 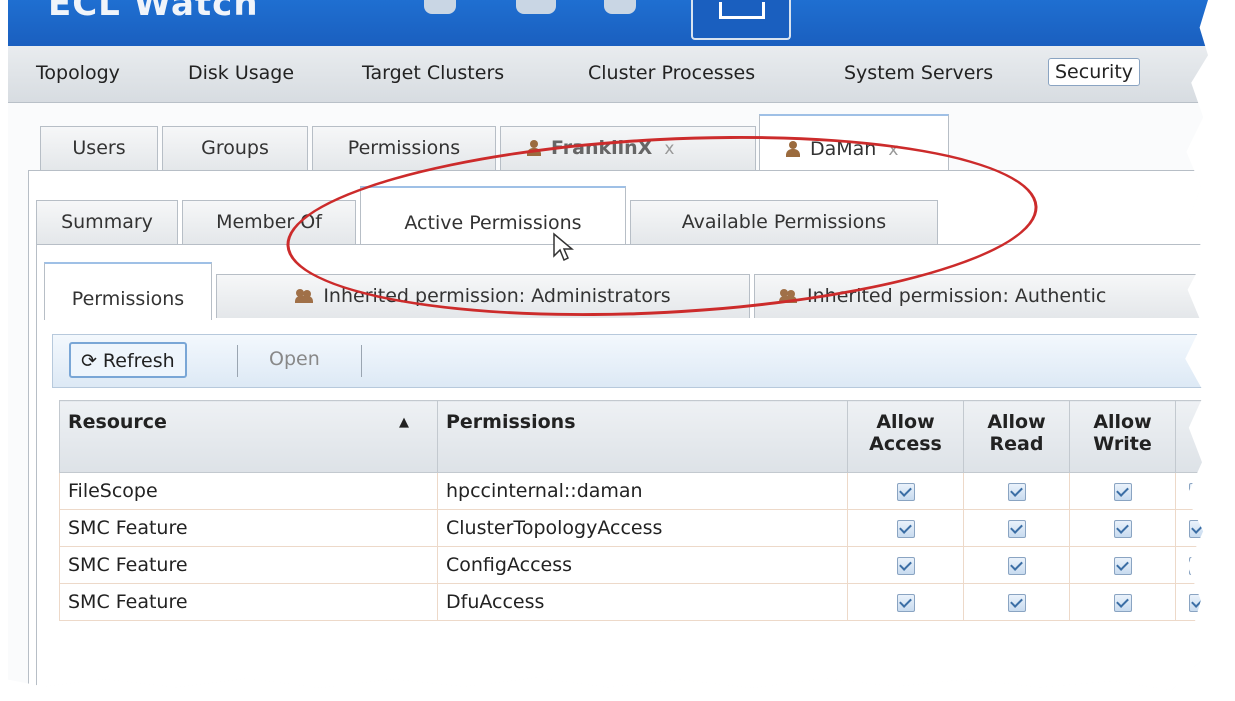 What do you see at coordinates (642, 565) in the screenshot?
I see `cell-permissions: ConfigAccess` at bounding box center [642, 565].